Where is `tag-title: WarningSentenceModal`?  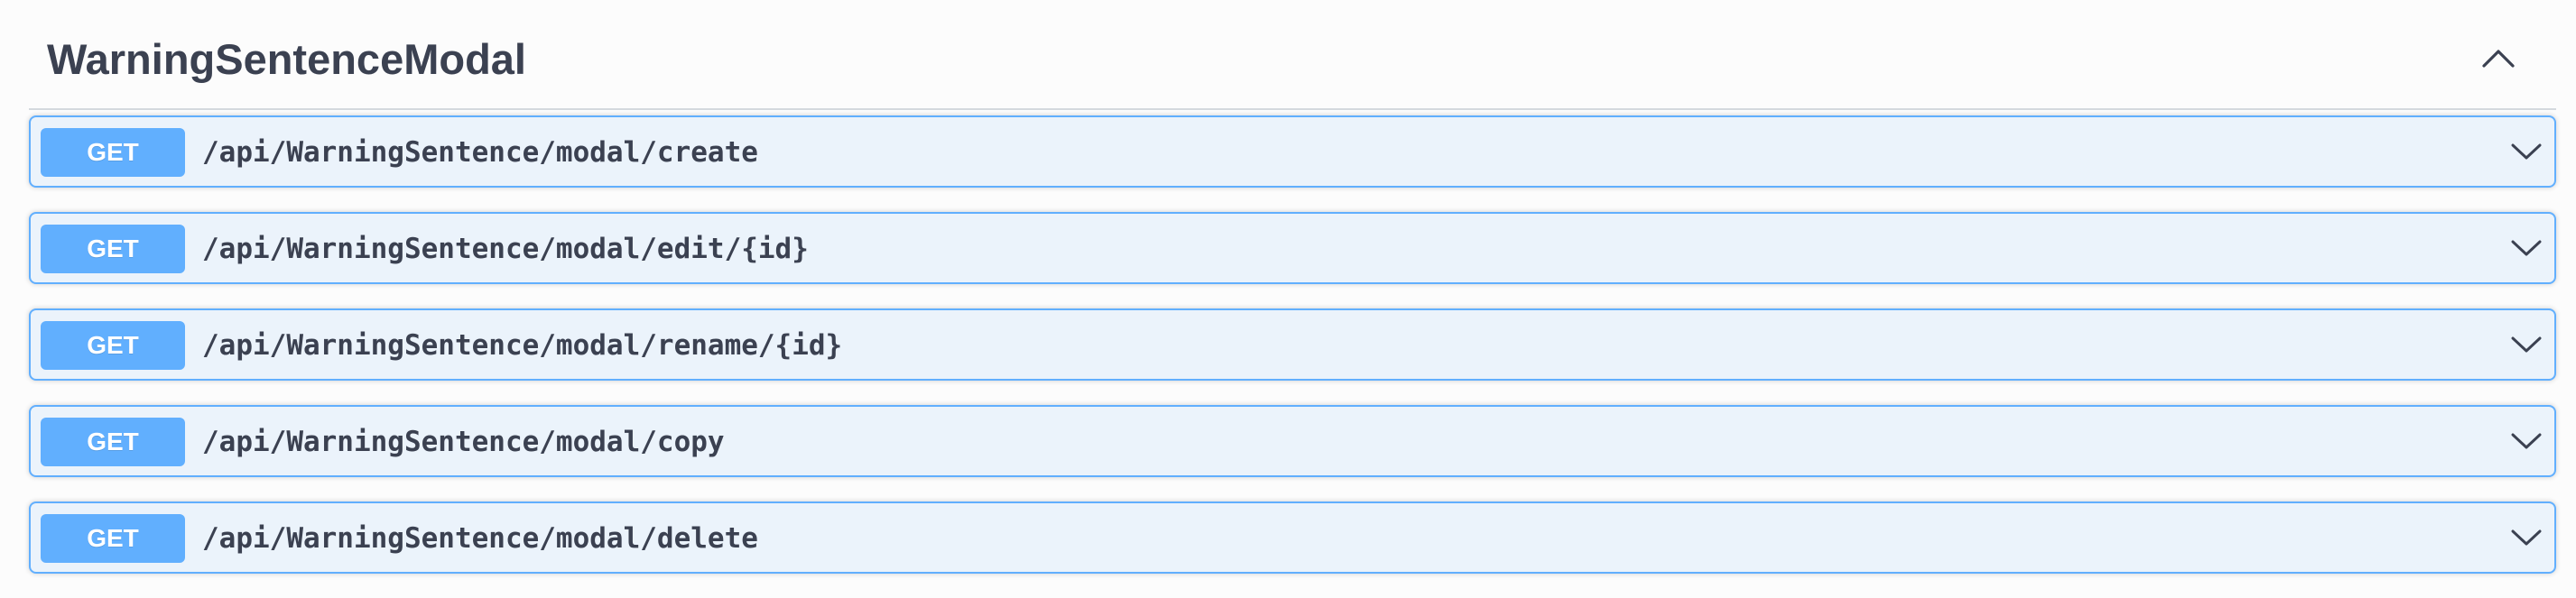 tag-title: WarningSentenceModal is located at coordinates (286, 59).